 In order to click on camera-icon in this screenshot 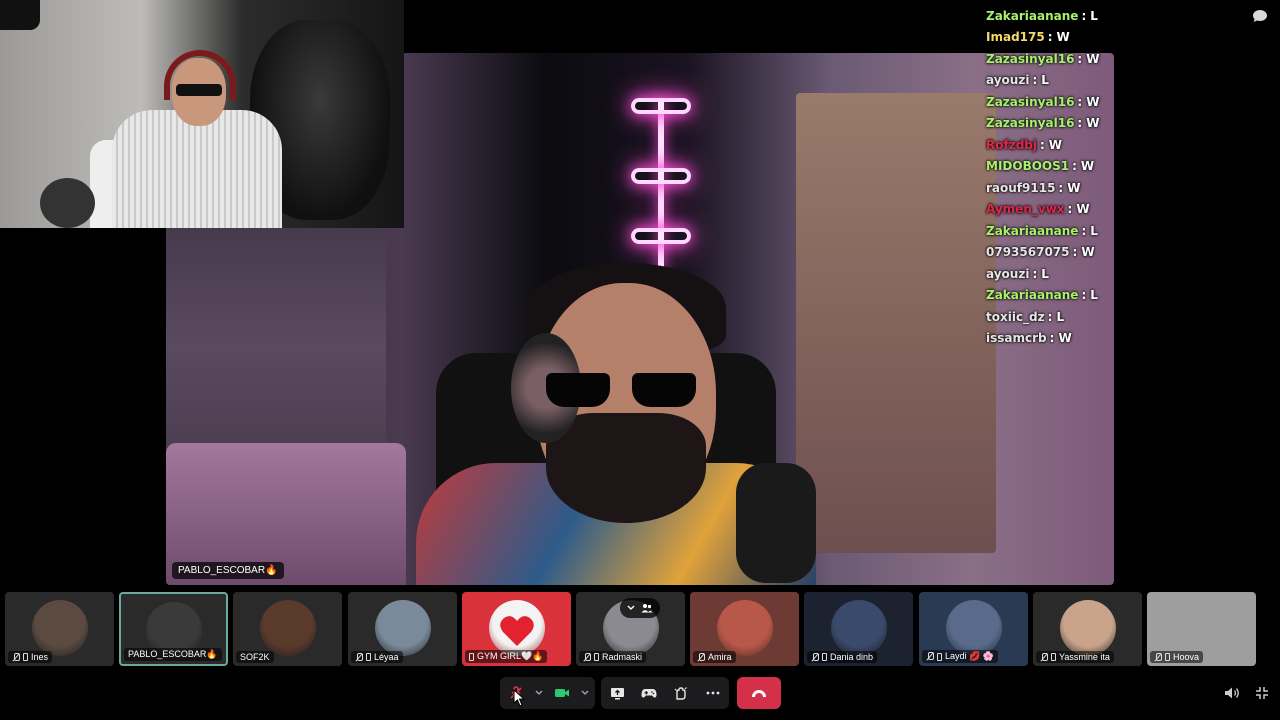, I will do `click(562, 693)`.